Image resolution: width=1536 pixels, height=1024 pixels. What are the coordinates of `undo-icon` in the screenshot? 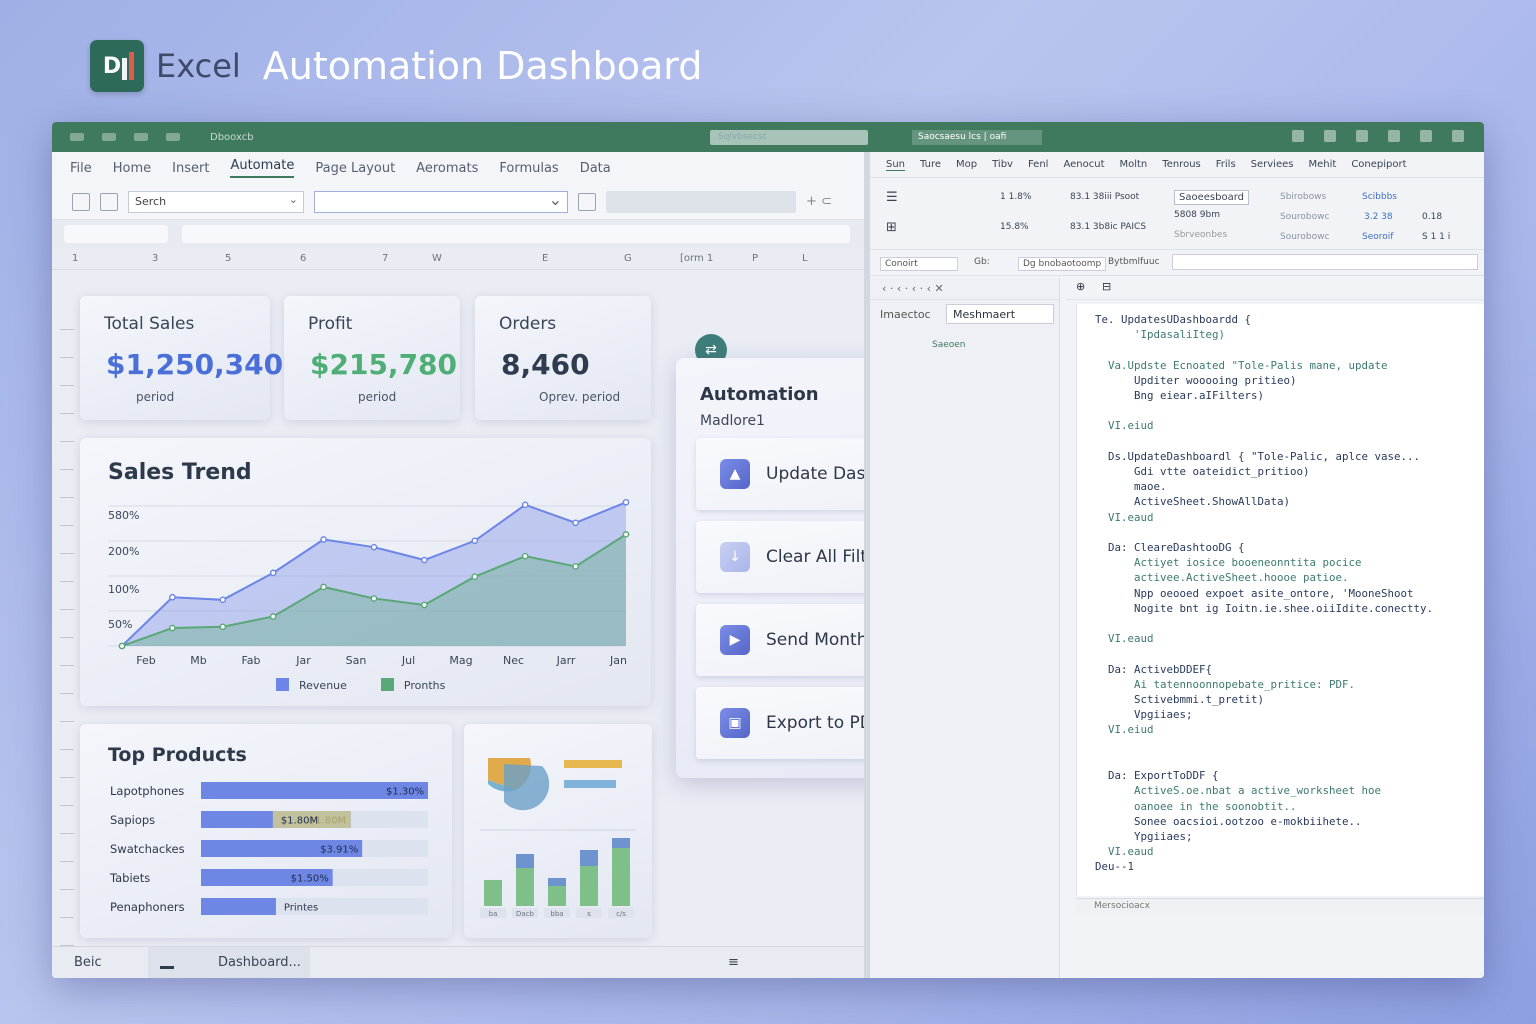 It's located at (141, 137).